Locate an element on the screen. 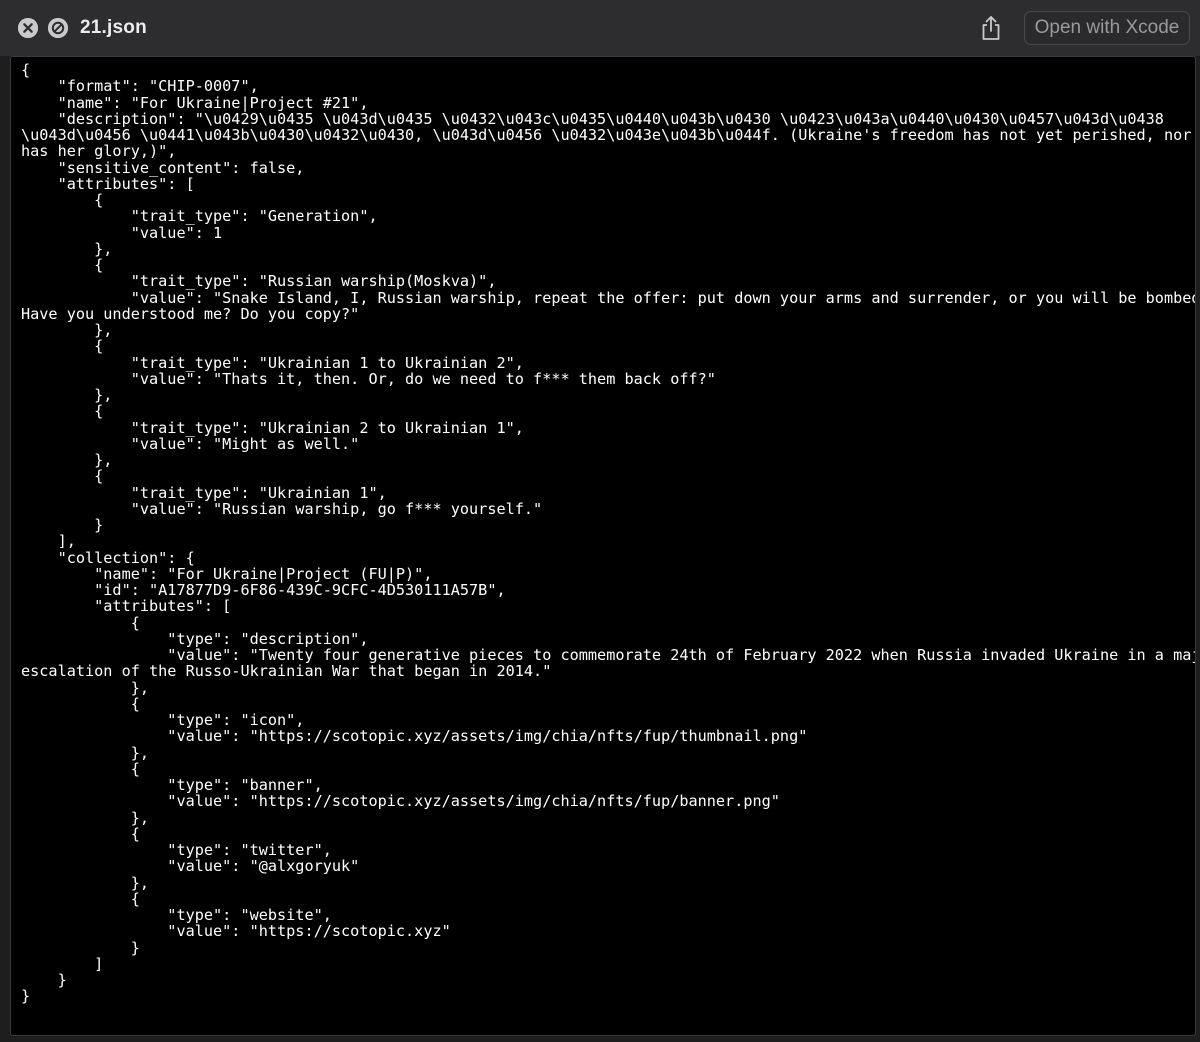 The height and width of the screenshot is (1042, 1200). share-icon is located at coordinates (991, 28).